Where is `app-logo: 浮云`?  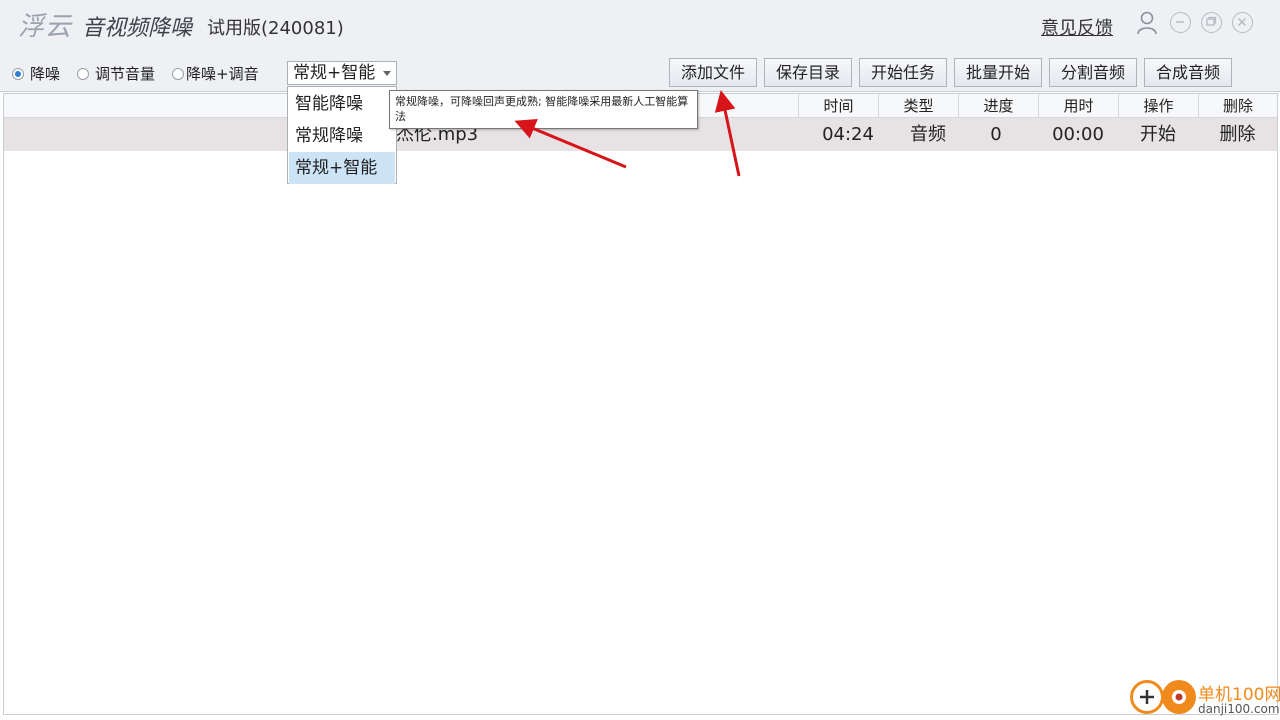
app-logo: 浮云 is located at coordinates (45, 27).